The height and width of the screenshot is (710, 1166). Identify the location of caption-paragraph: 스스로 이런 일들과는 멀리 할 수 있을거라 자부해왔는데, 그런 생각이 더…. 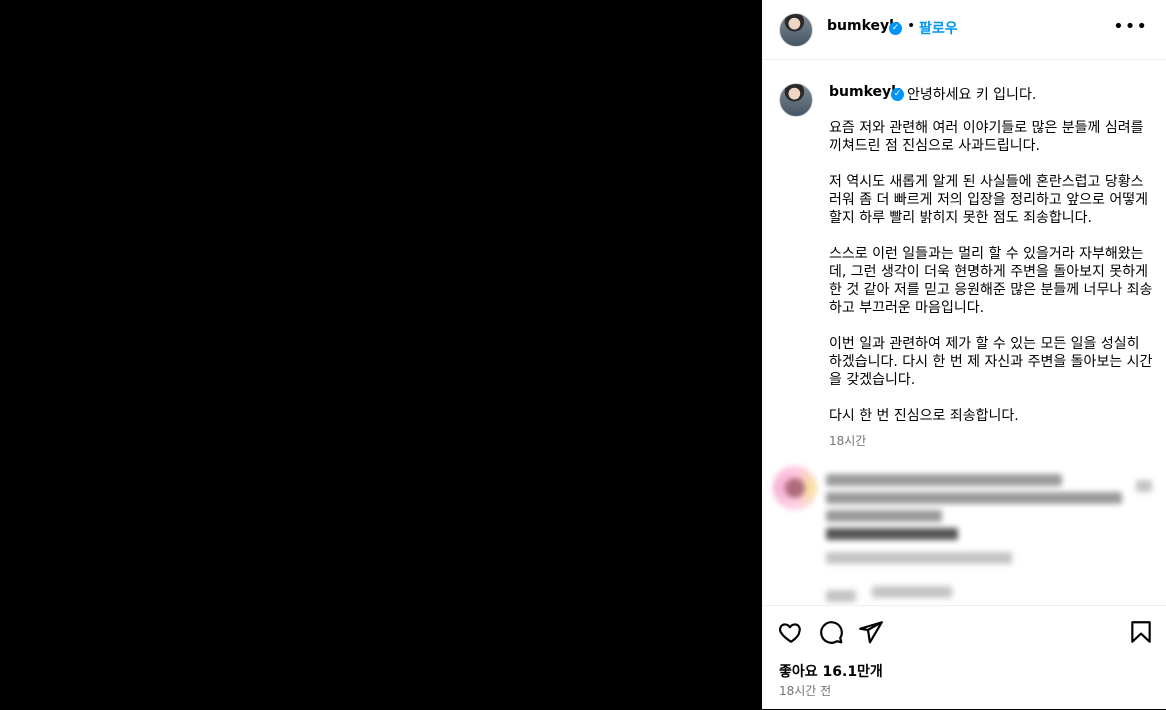
(991, 281).